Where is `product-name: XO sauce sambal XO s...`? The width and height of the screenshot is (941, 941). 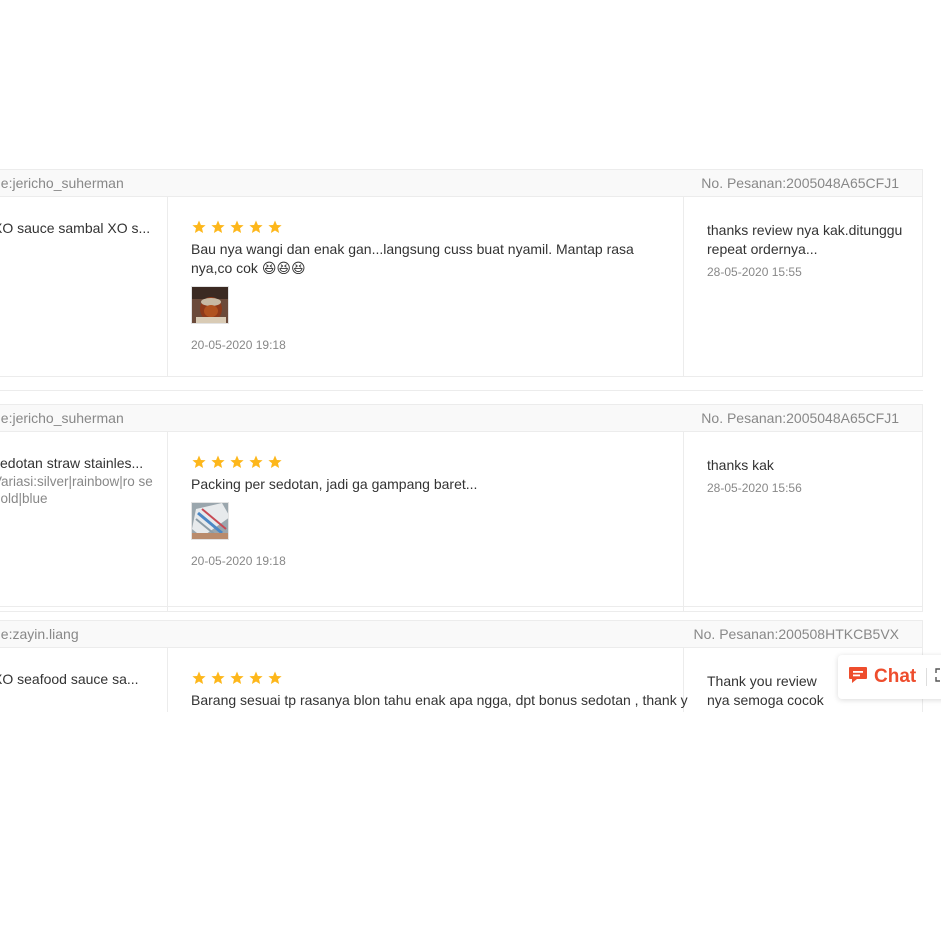 product-name: XO sauce sambal XO s... is located at coordinates (76, 228).